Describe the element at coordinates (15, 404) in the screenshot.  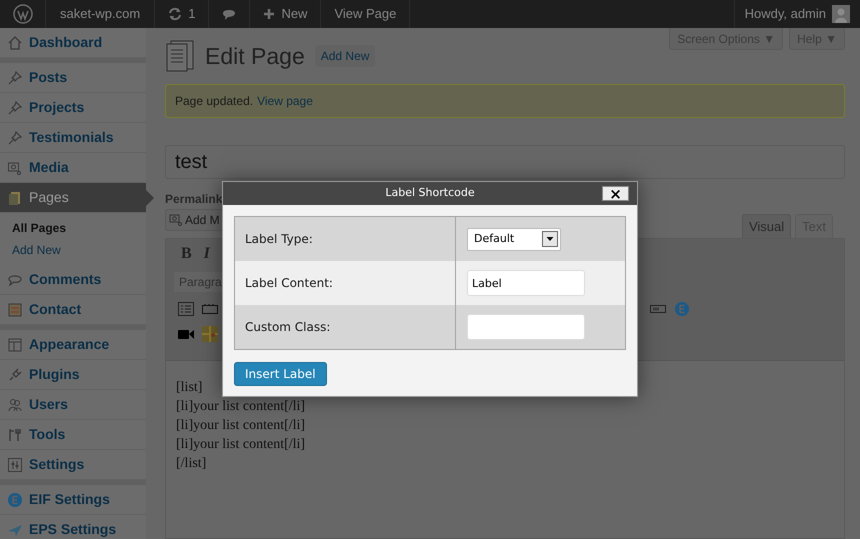
I see `users-icon` at that location.